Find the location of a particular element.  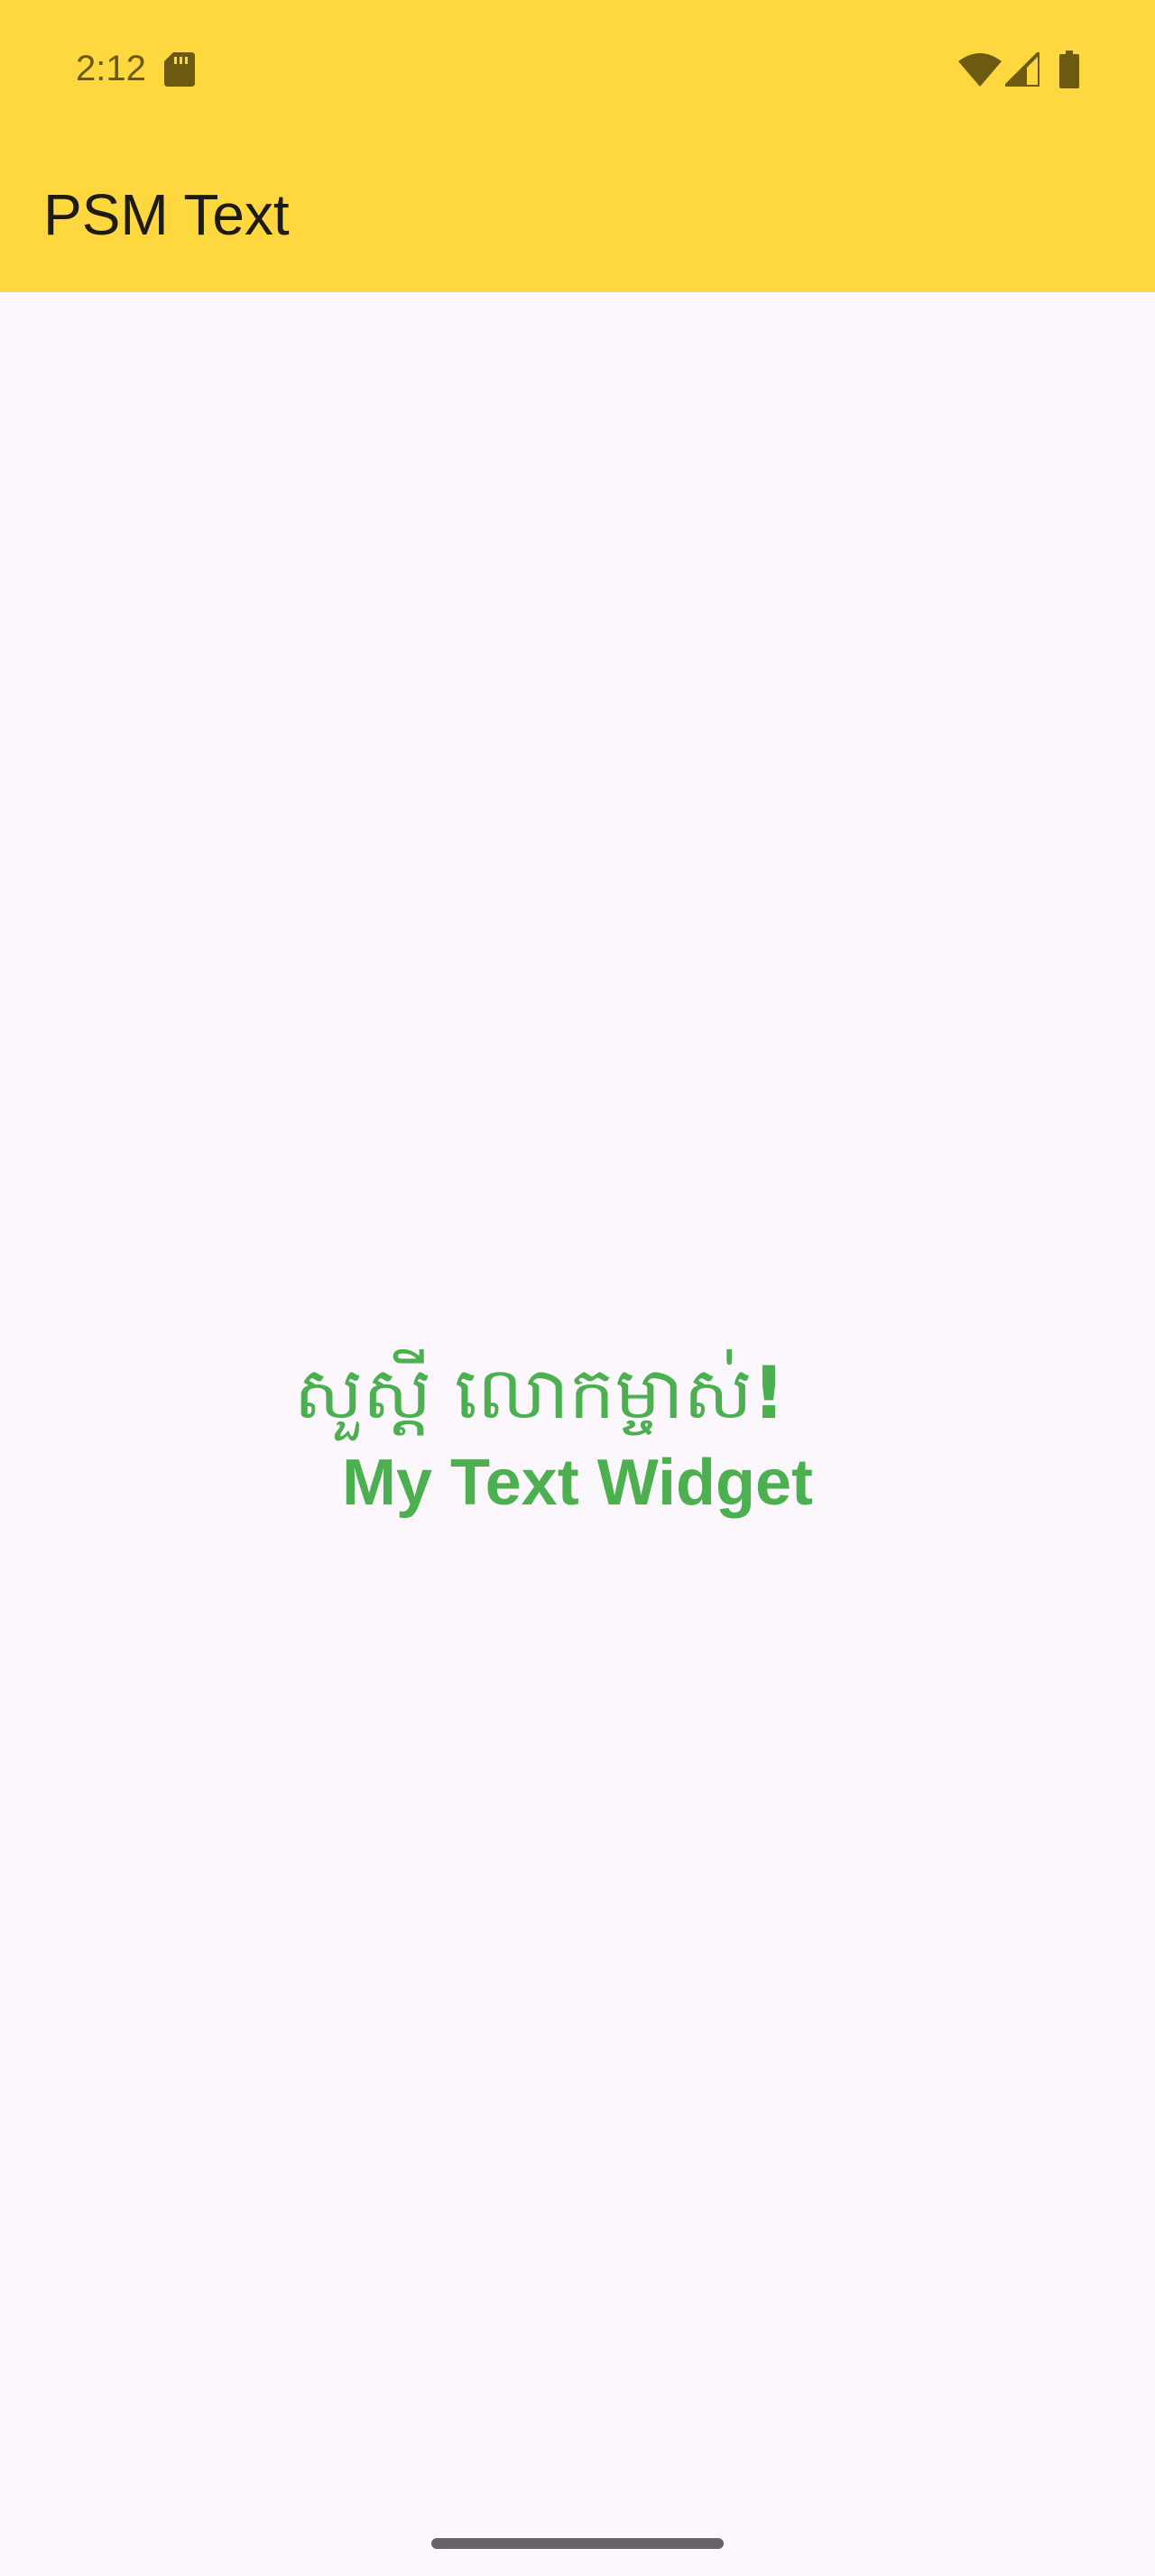

home-gesture-bar is located at coordinates (577, 2543).